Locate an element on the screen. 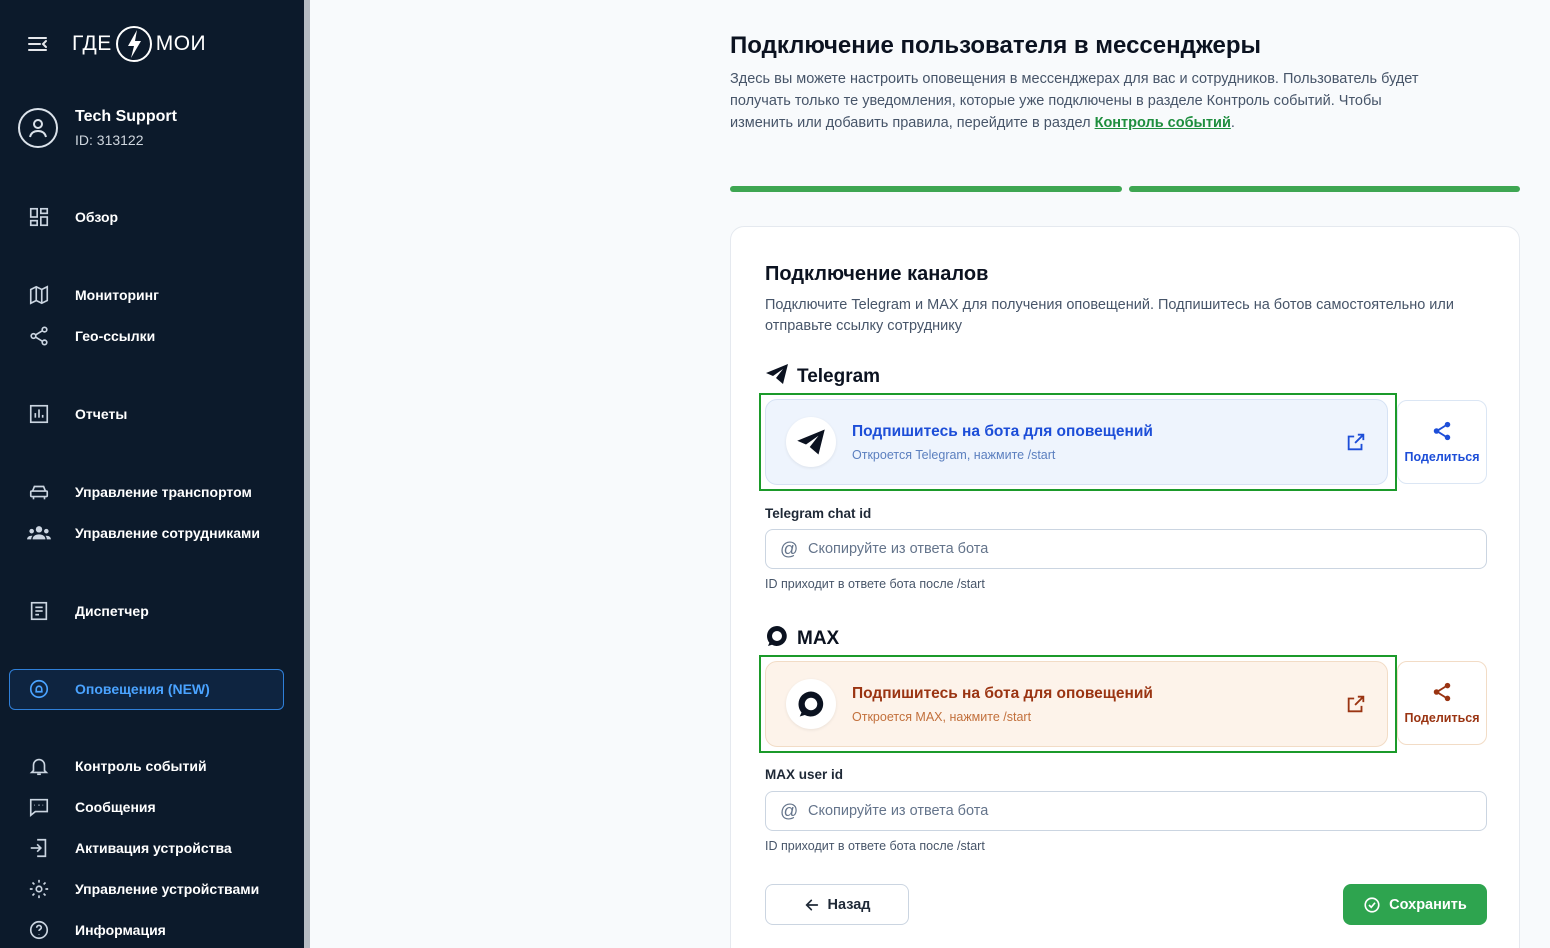  sidebar-scrollbar is located at coordinates (307, 474).